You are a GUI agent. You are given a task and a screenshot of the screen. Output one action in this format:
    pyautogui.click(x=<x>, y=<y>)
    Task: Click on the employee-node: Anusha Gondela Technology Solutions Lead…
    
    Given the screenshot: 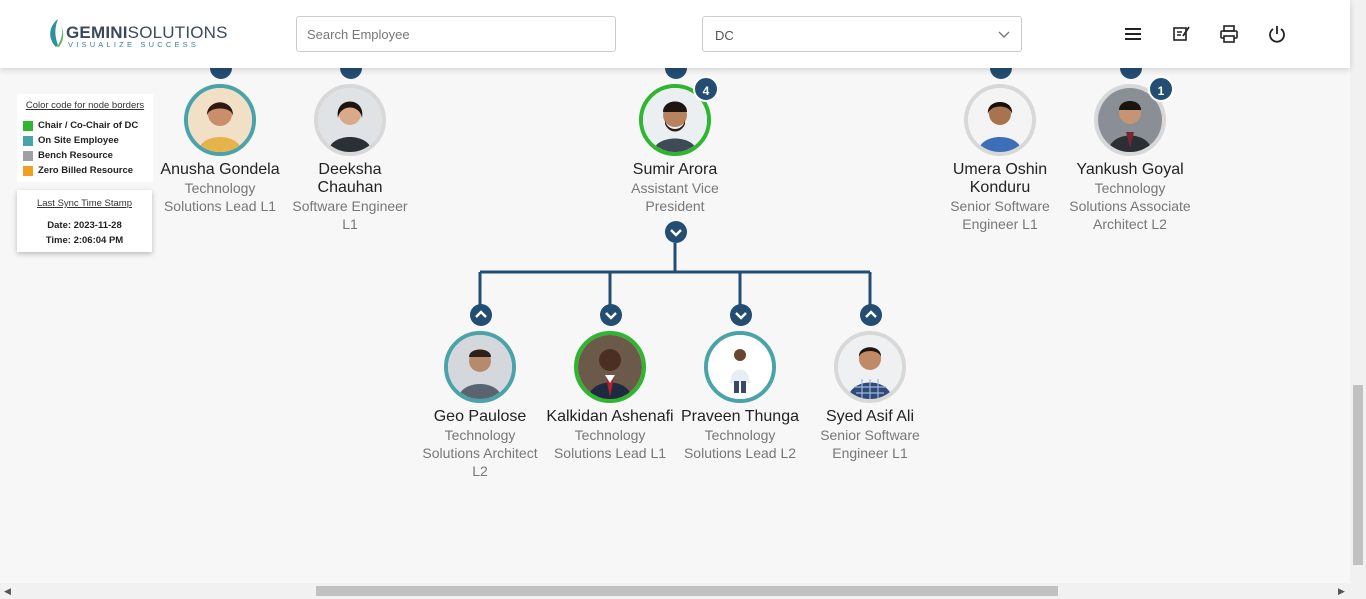 What is the action you would take?
    pyautogui.click(x=220, y=149)
    